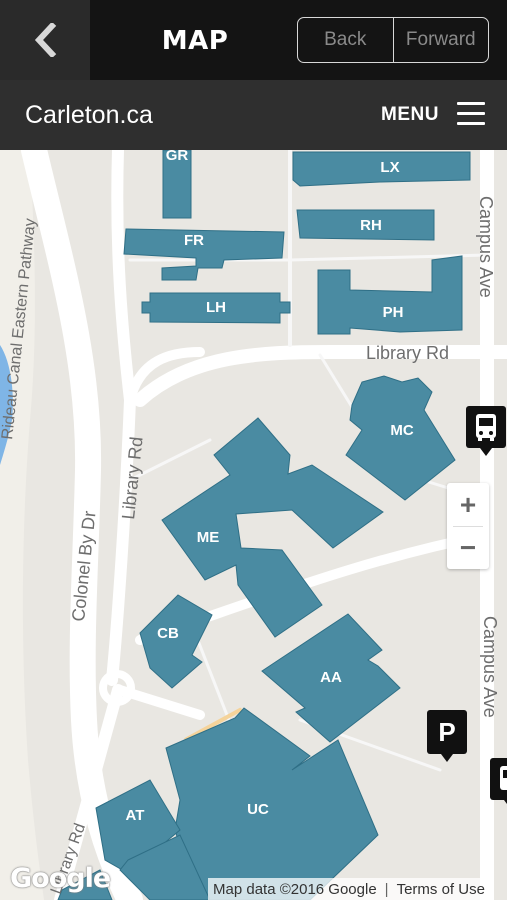 The width and height of the screenshot is (507, 900). I want to click on parking-icon: P, so click(447, 736).